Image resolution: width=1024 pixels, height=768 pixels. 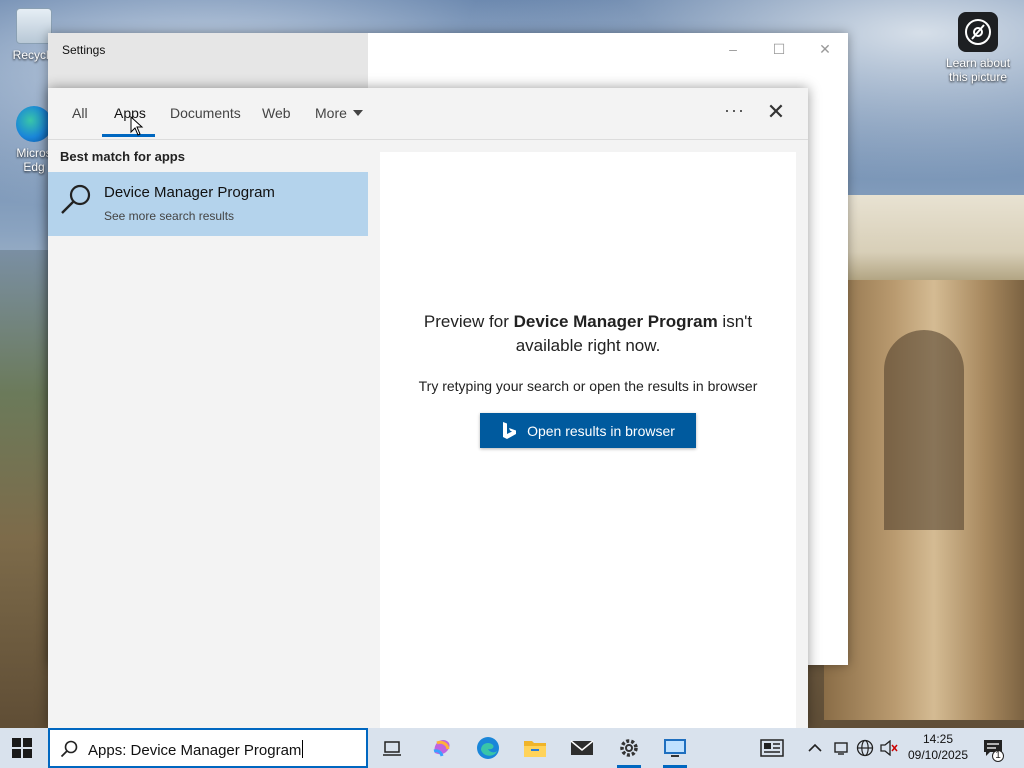 I want to click on volume-muted-icon, so click(x=889, y=748).